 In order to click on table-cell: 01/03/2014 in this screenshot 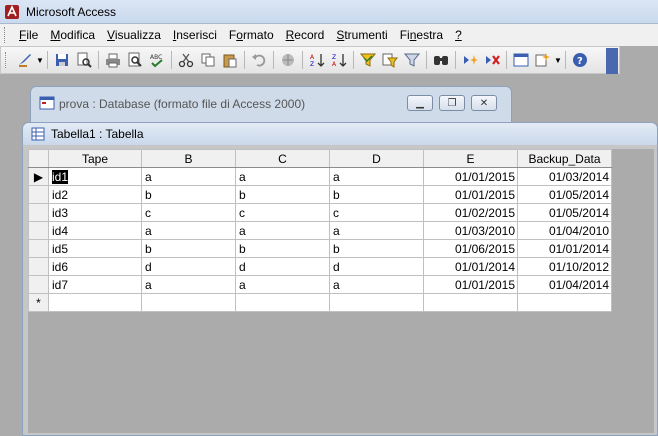, I will do `click(564, 176)`.